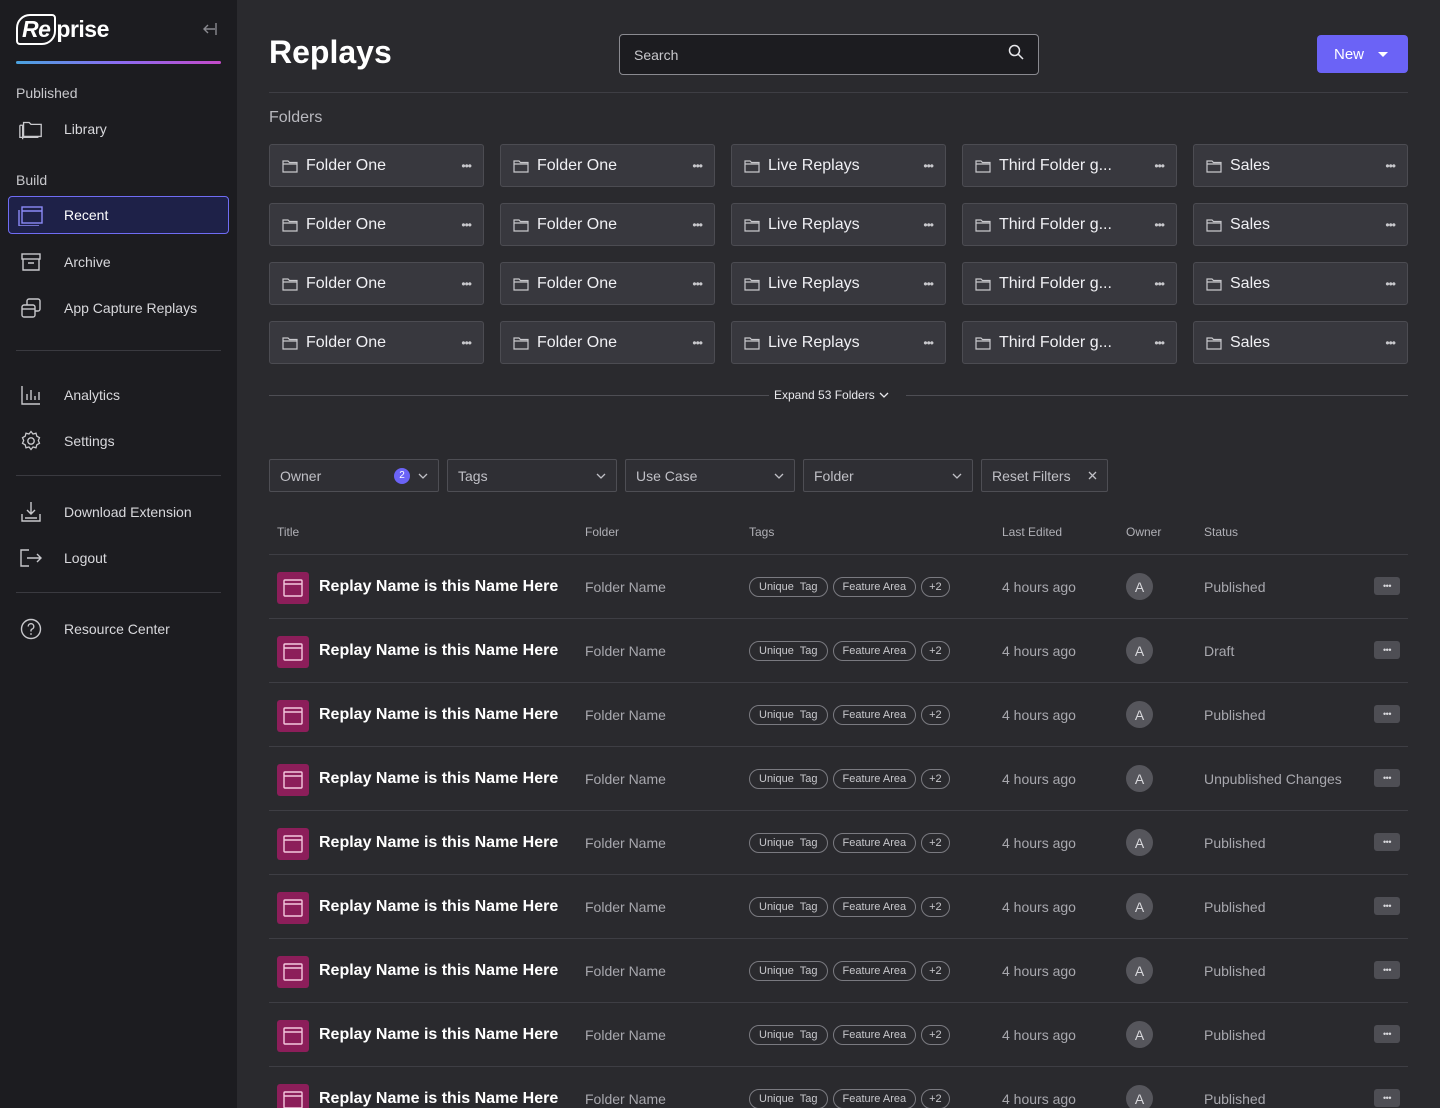 Image resolution: width=1440 pixels, height=1108 pixels. Describe the element at coordinates (62, 29) in the screenshot. I see `reprise-logo: Re prise` at that location.